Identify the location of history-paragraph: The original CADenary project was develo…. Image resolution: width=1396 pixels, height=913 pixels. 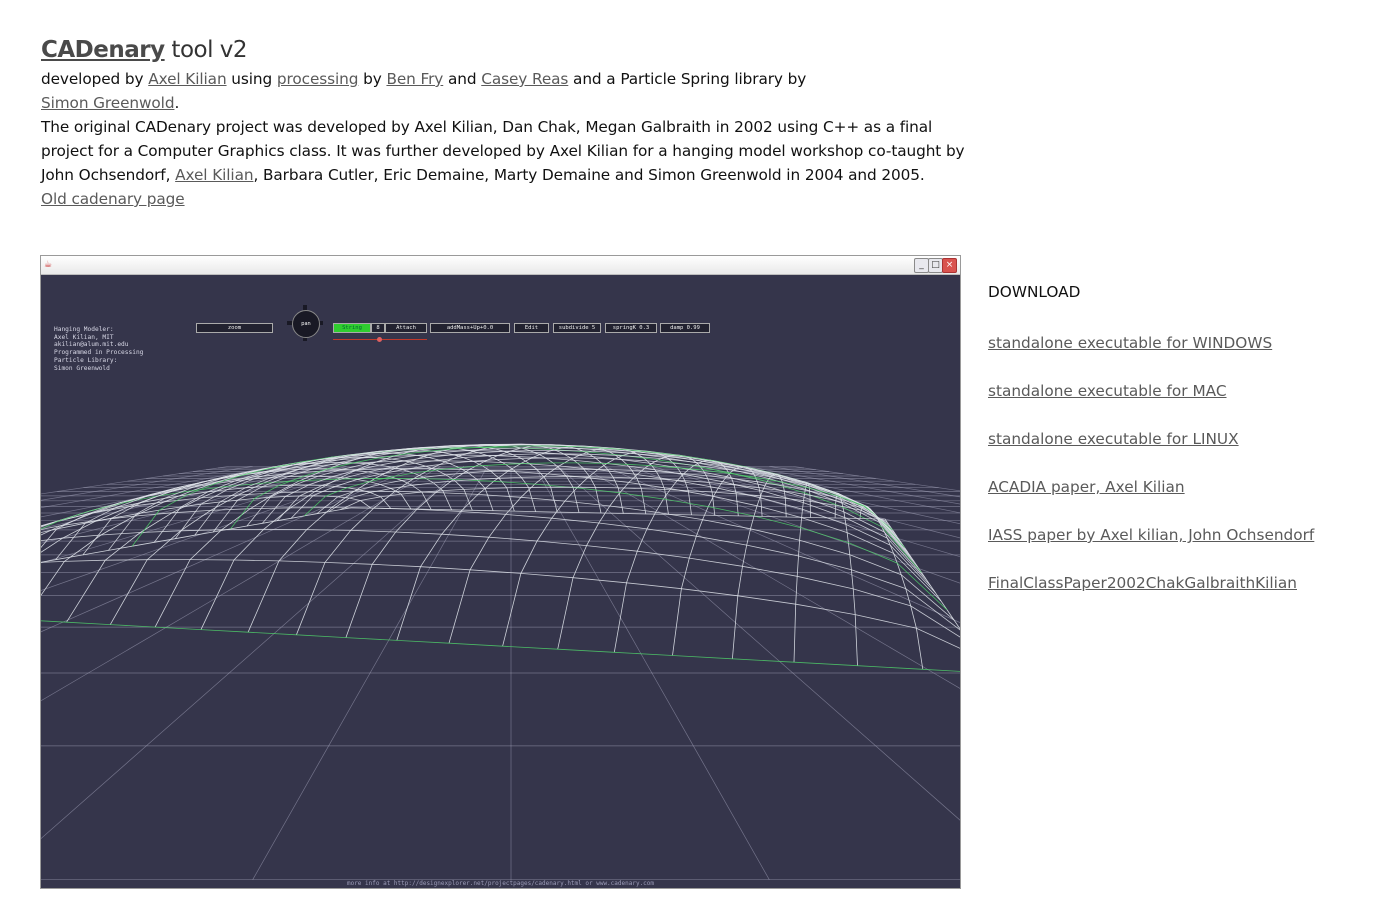
(503, 151).